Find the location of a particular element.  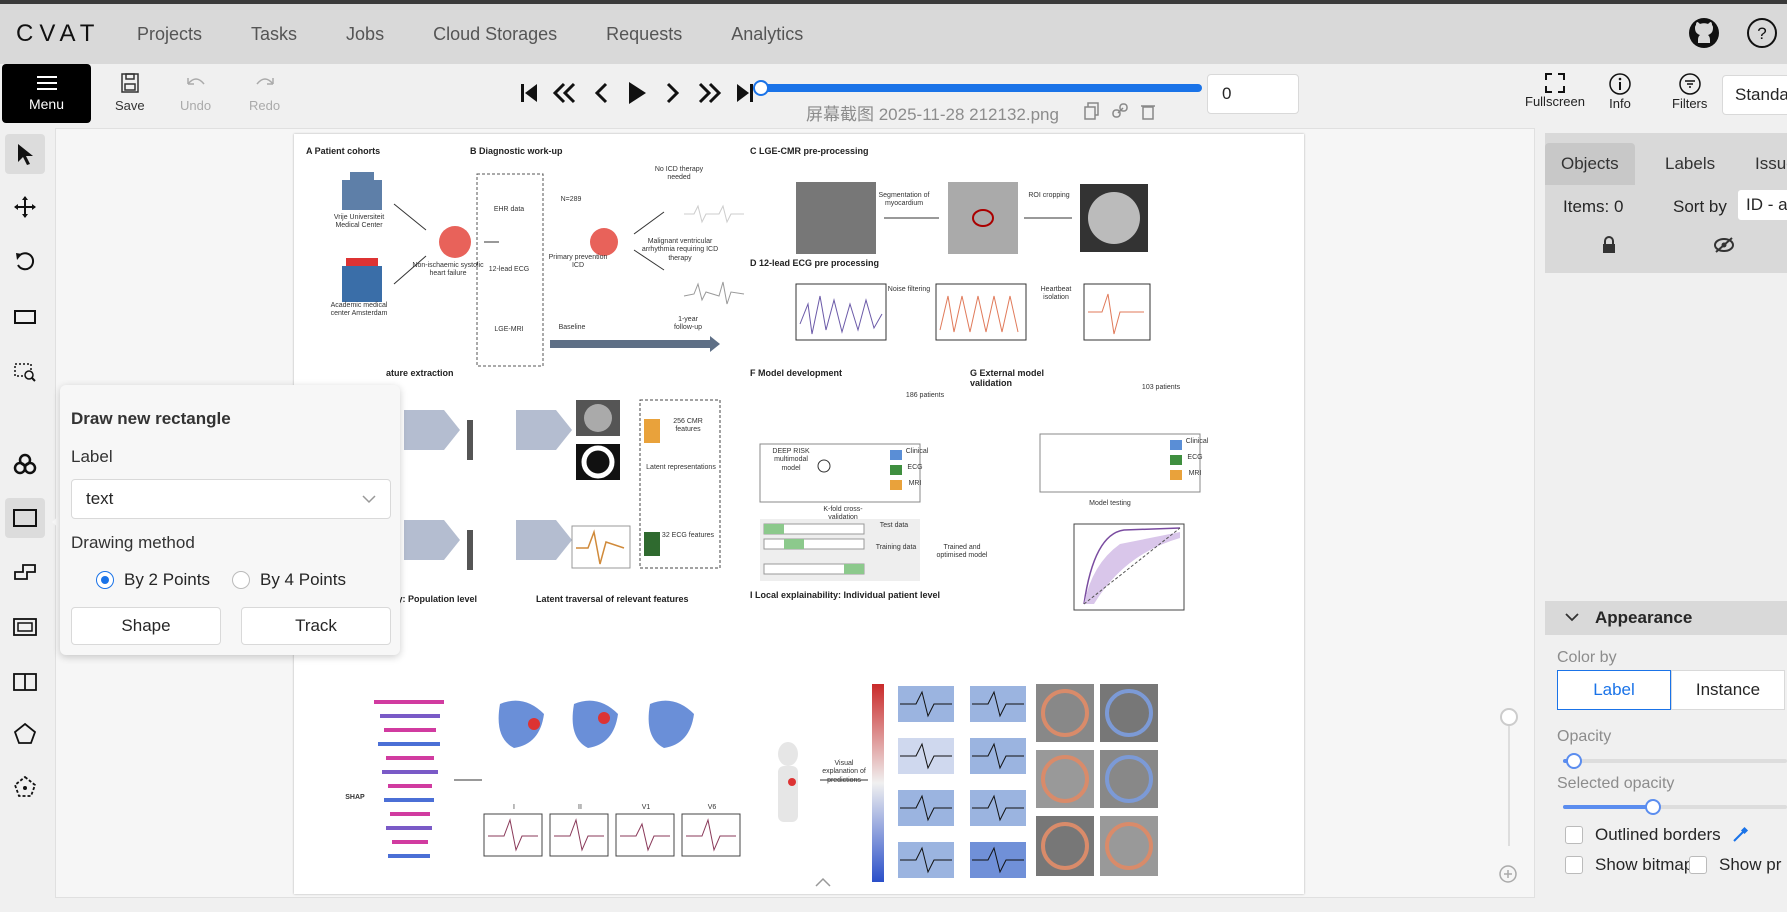

filter-icon is located at coordinates (1689, 84).